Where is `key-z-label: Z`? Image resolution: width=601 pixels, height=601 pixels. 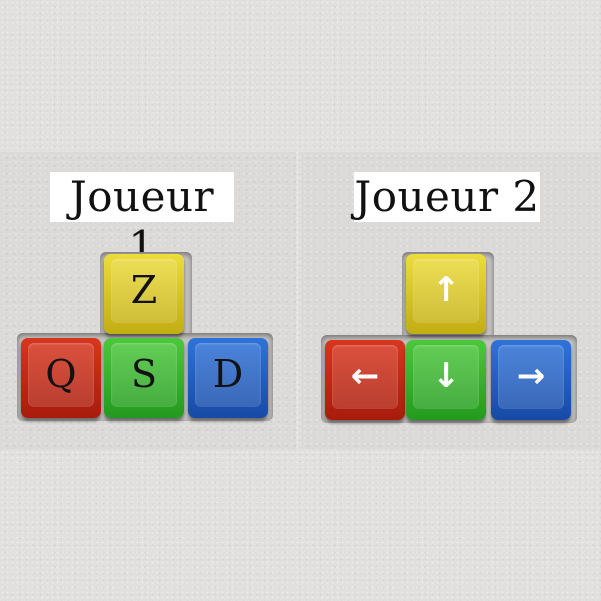
key-z-label: Z is located at coordinates (144, 290).